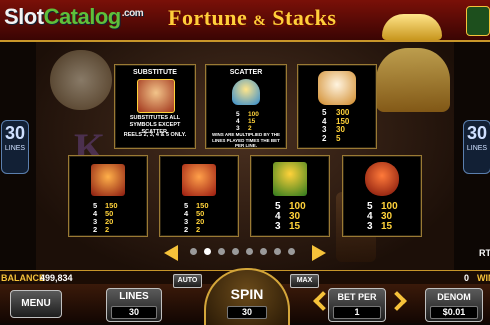  Describe the element at coordinates (171, 253) in the screenshot. I see `previous-page-arrow-icon` at that location.